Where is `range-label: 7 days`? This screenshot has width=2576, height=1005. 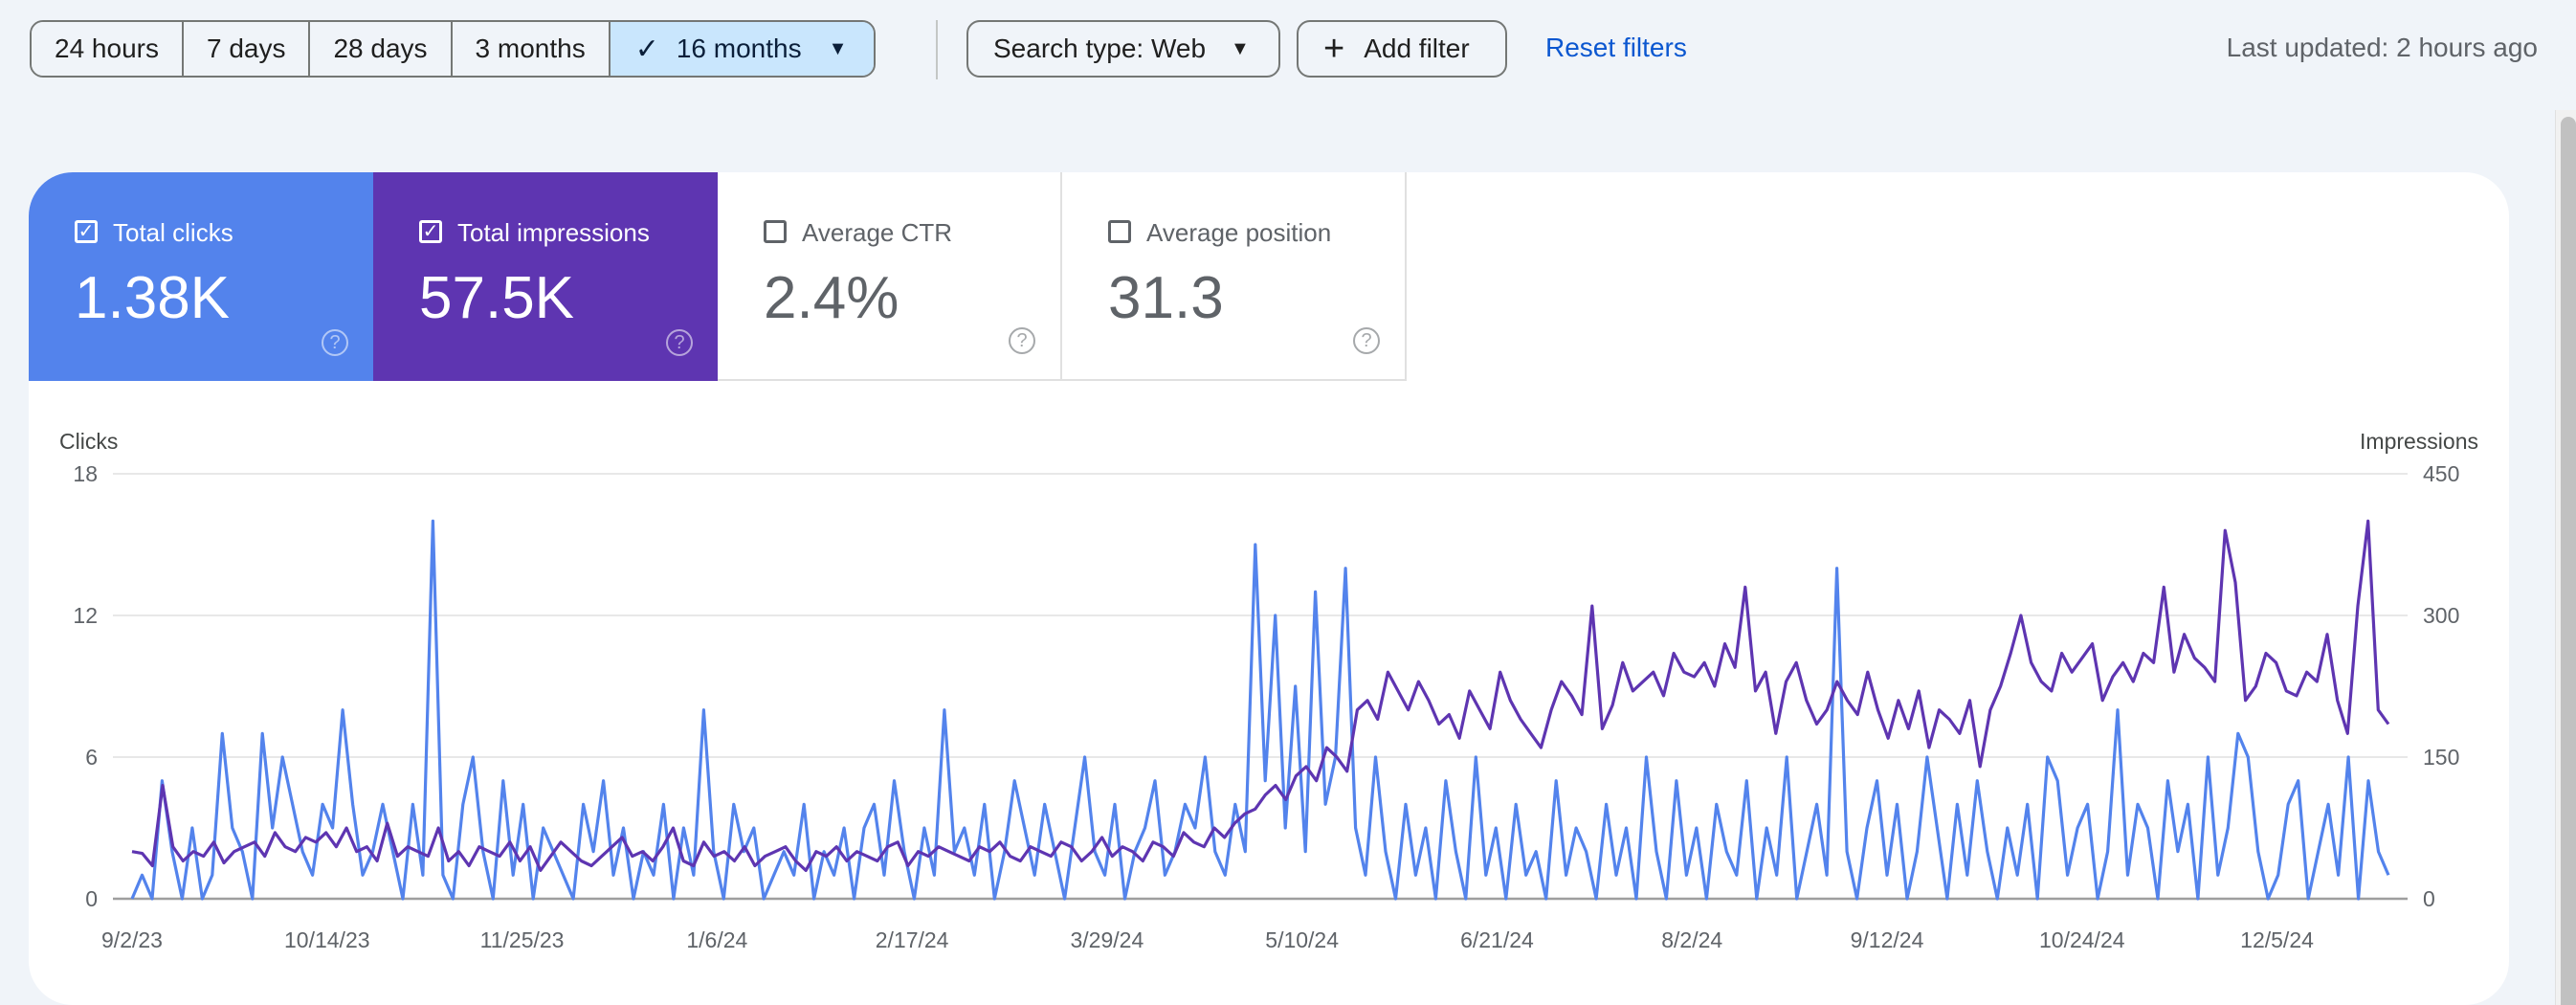
range-label: 7 days is located at coordinates (246, 48).